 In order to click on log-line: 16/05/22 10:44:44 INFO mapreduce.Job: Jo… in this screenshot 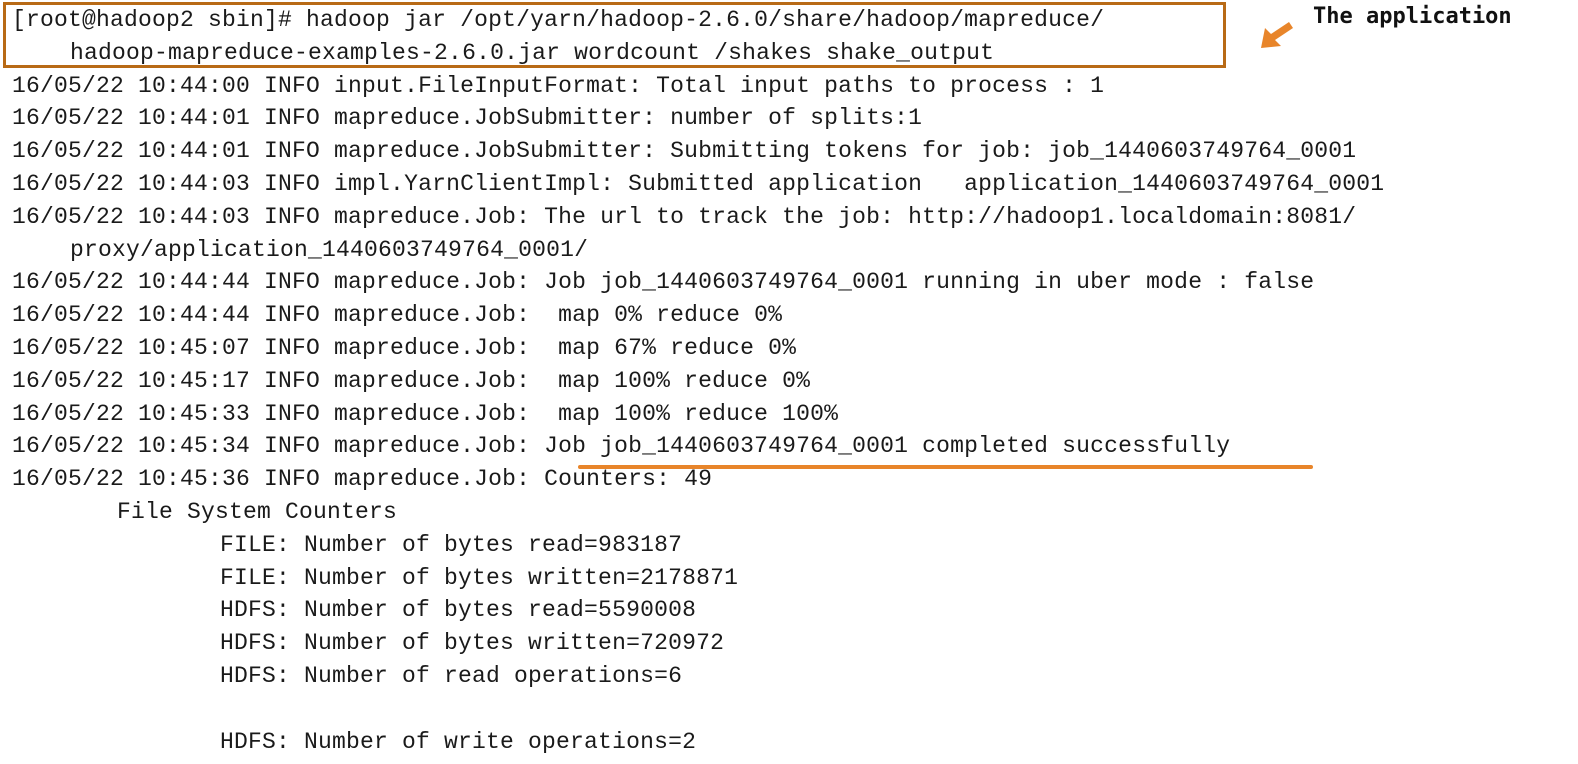, I will do `click(663, 282)`.